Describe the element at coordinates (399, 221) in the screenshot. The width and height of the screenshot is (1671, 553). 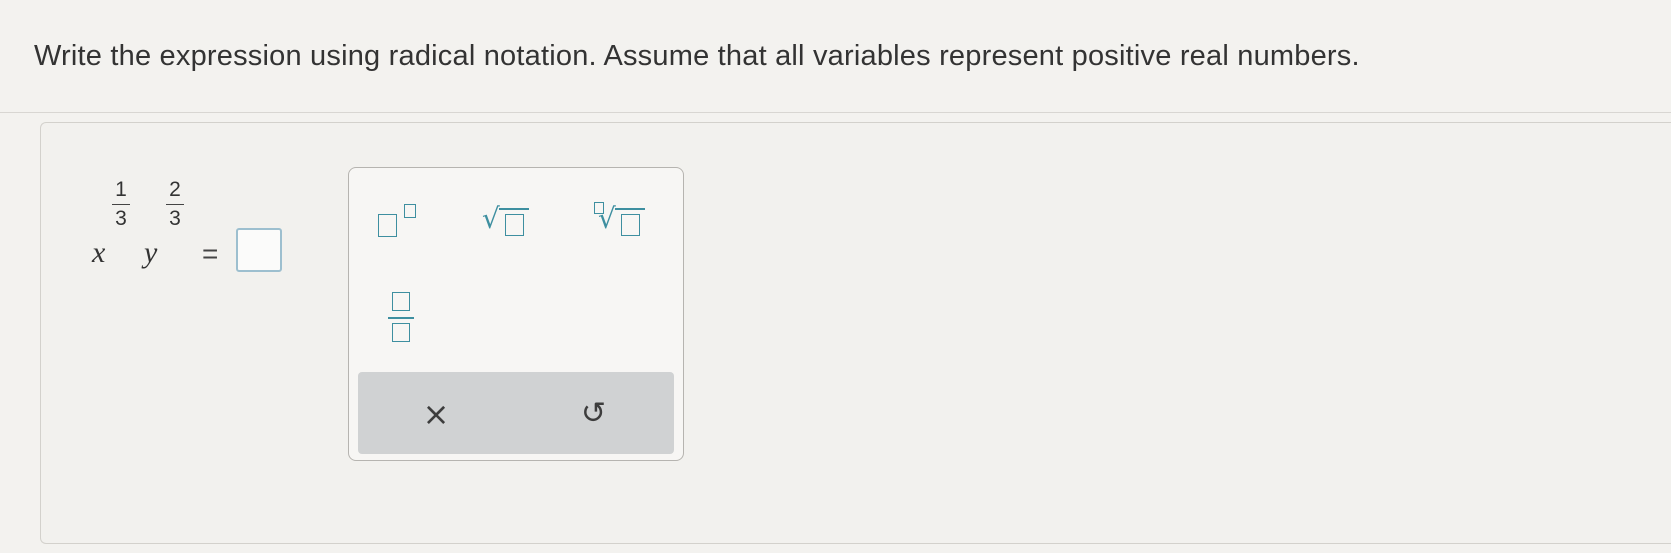
I see `exponent-button` at that location.